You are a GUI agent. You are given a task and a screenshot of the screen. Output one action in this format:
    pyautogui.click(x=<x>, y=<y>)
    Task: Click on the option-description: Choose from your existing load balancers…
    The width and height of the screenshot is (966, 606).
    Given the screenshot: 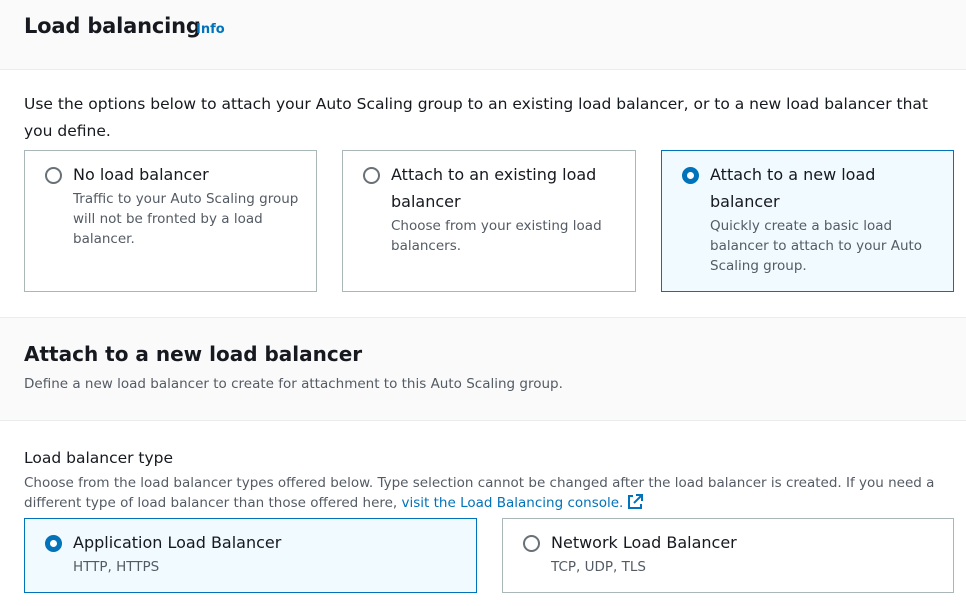 What is the action you would take?
    pyautogui.click(x=496, y=236)
    